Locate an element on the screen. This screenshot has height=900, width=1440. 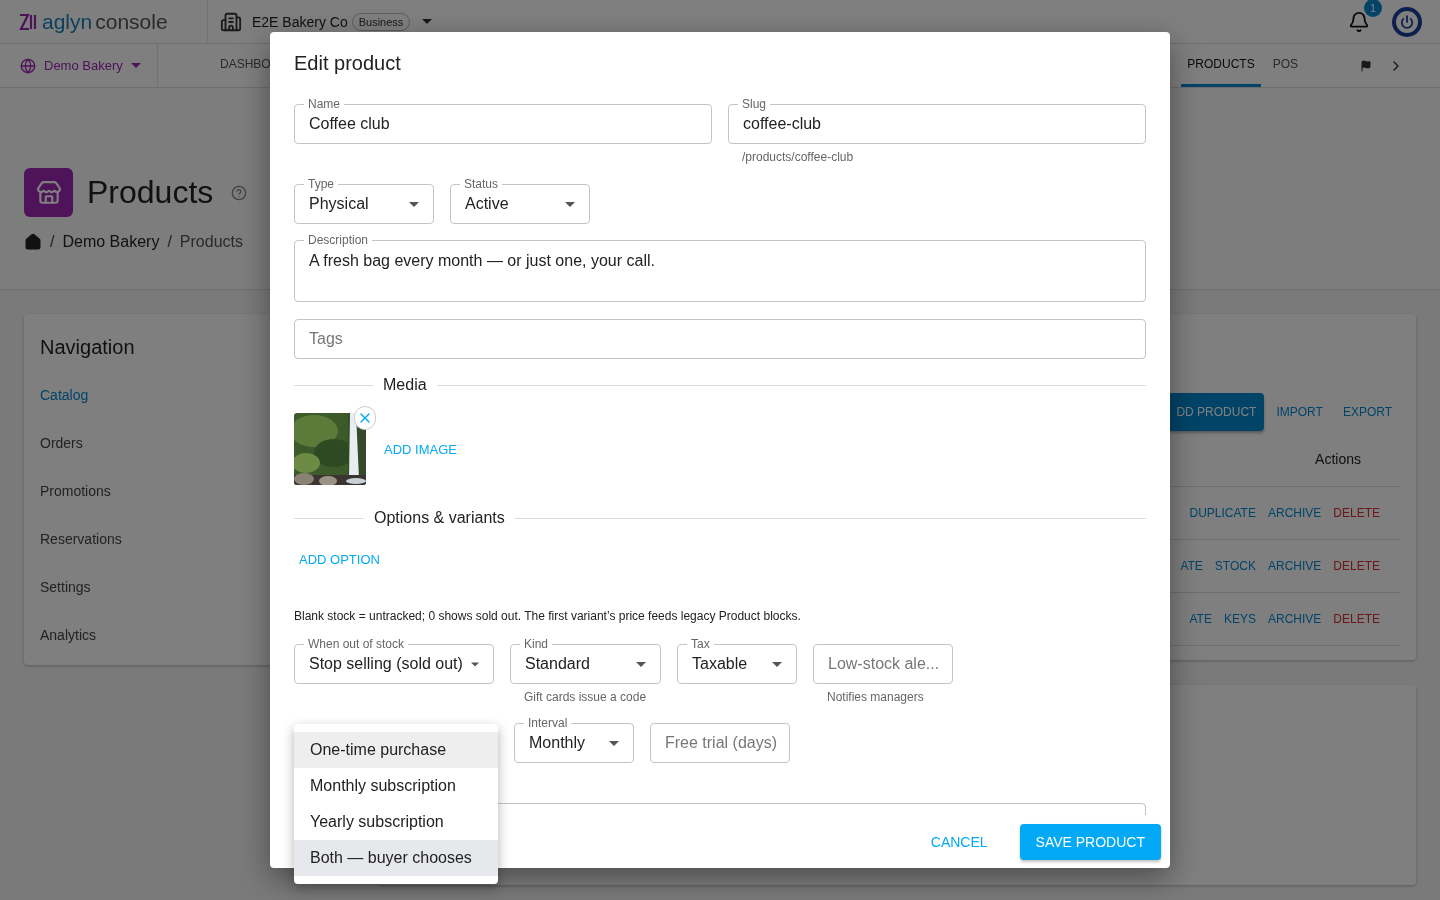
page-title: Products is located at coordinates (150, 192).